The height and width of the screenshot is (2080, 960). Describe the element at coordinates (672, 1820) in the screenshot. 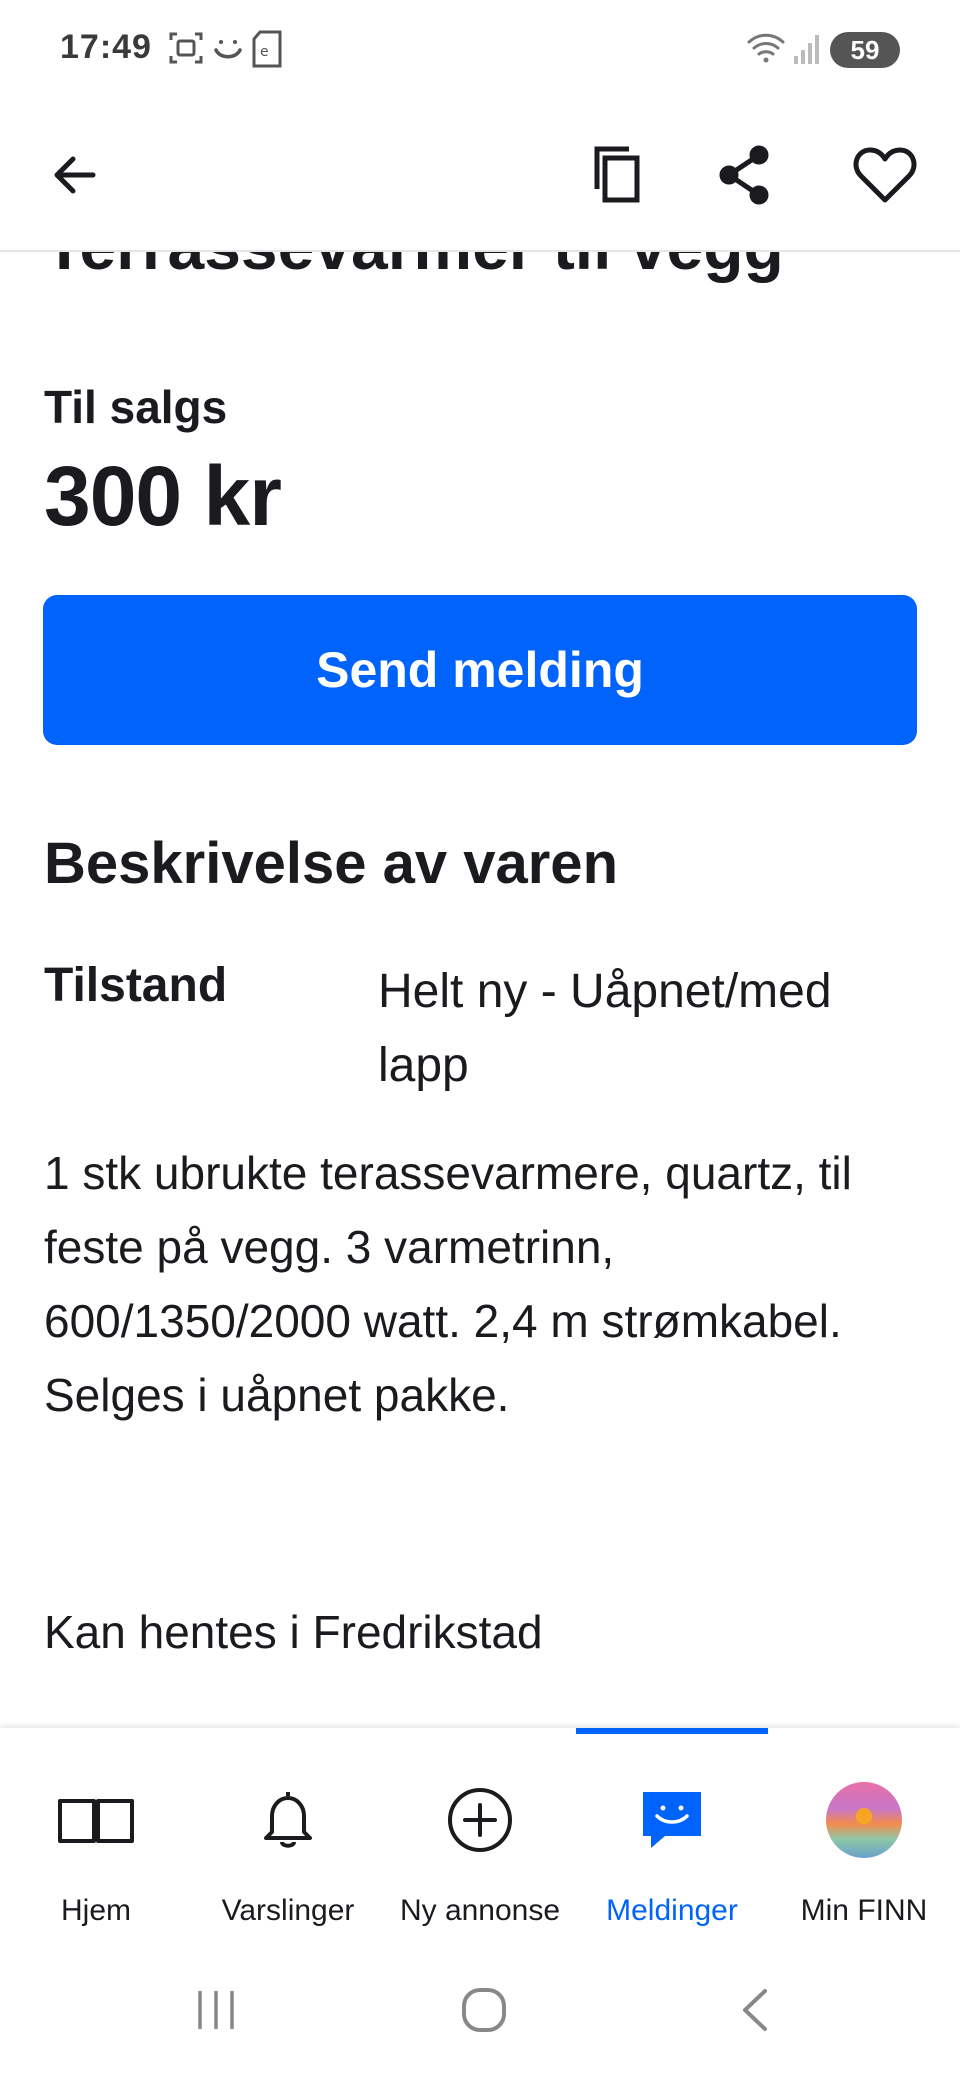

I see `chat-icon` at that location.